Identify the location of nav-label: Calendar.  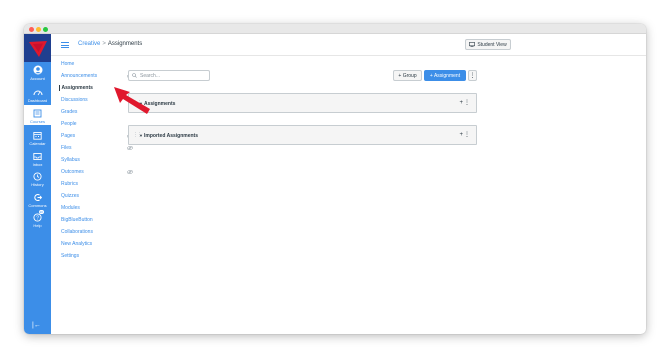
(37, 143).